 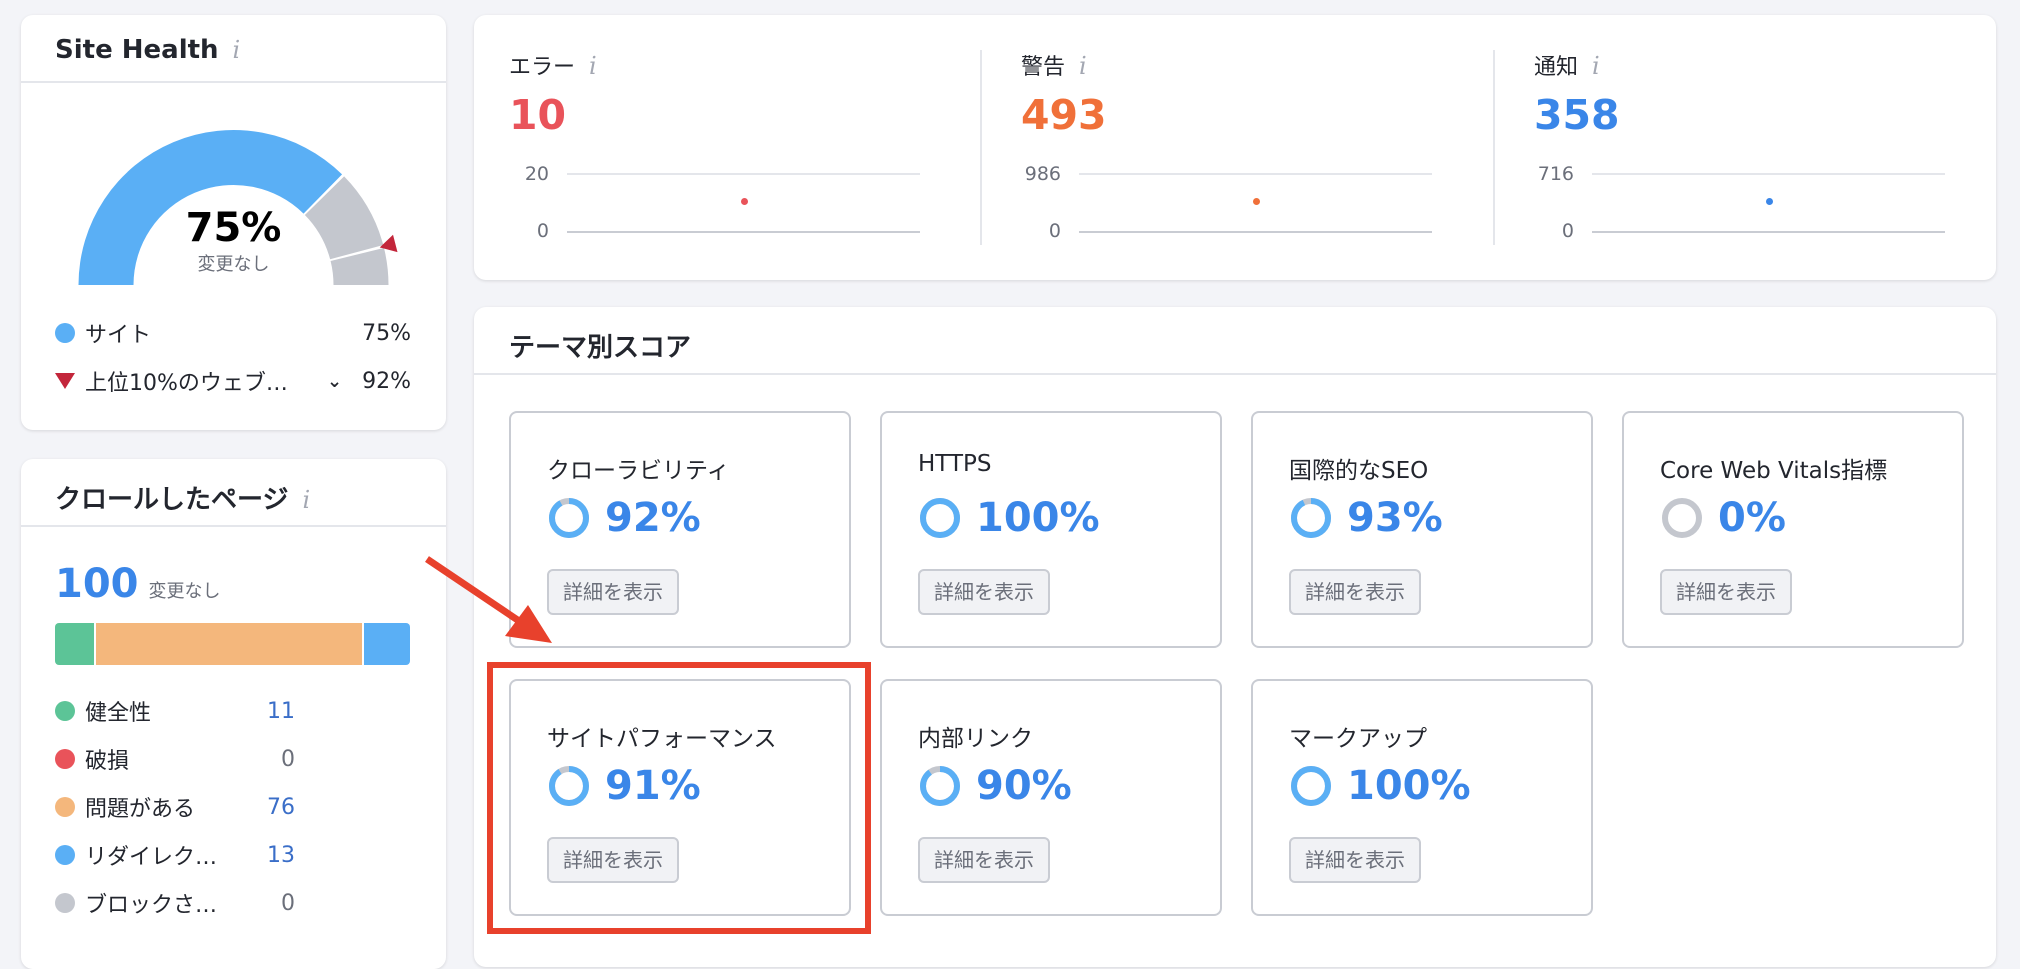 I want to click on triangle-down-icon, so click(x=65, y=381).